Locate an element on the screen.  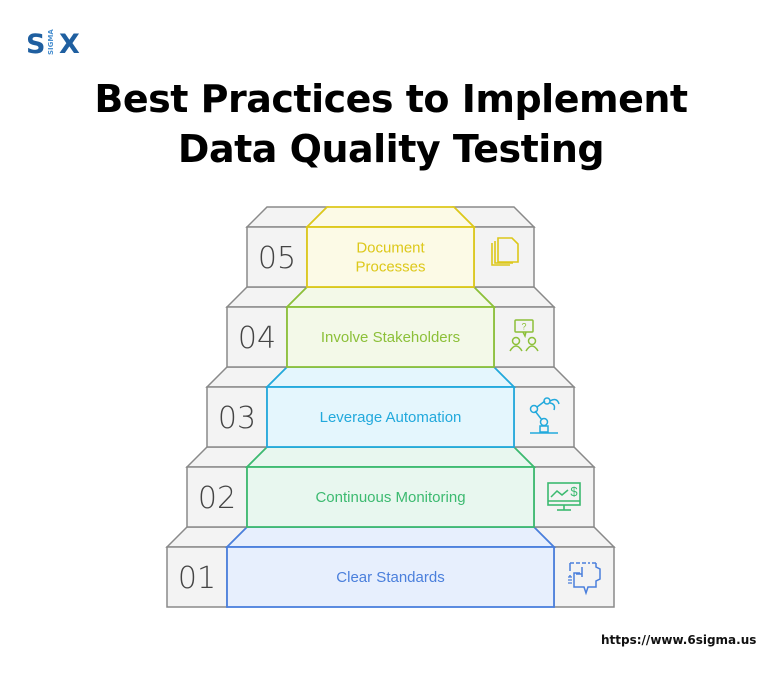
step-center-face is located at coordinates (390, 257).